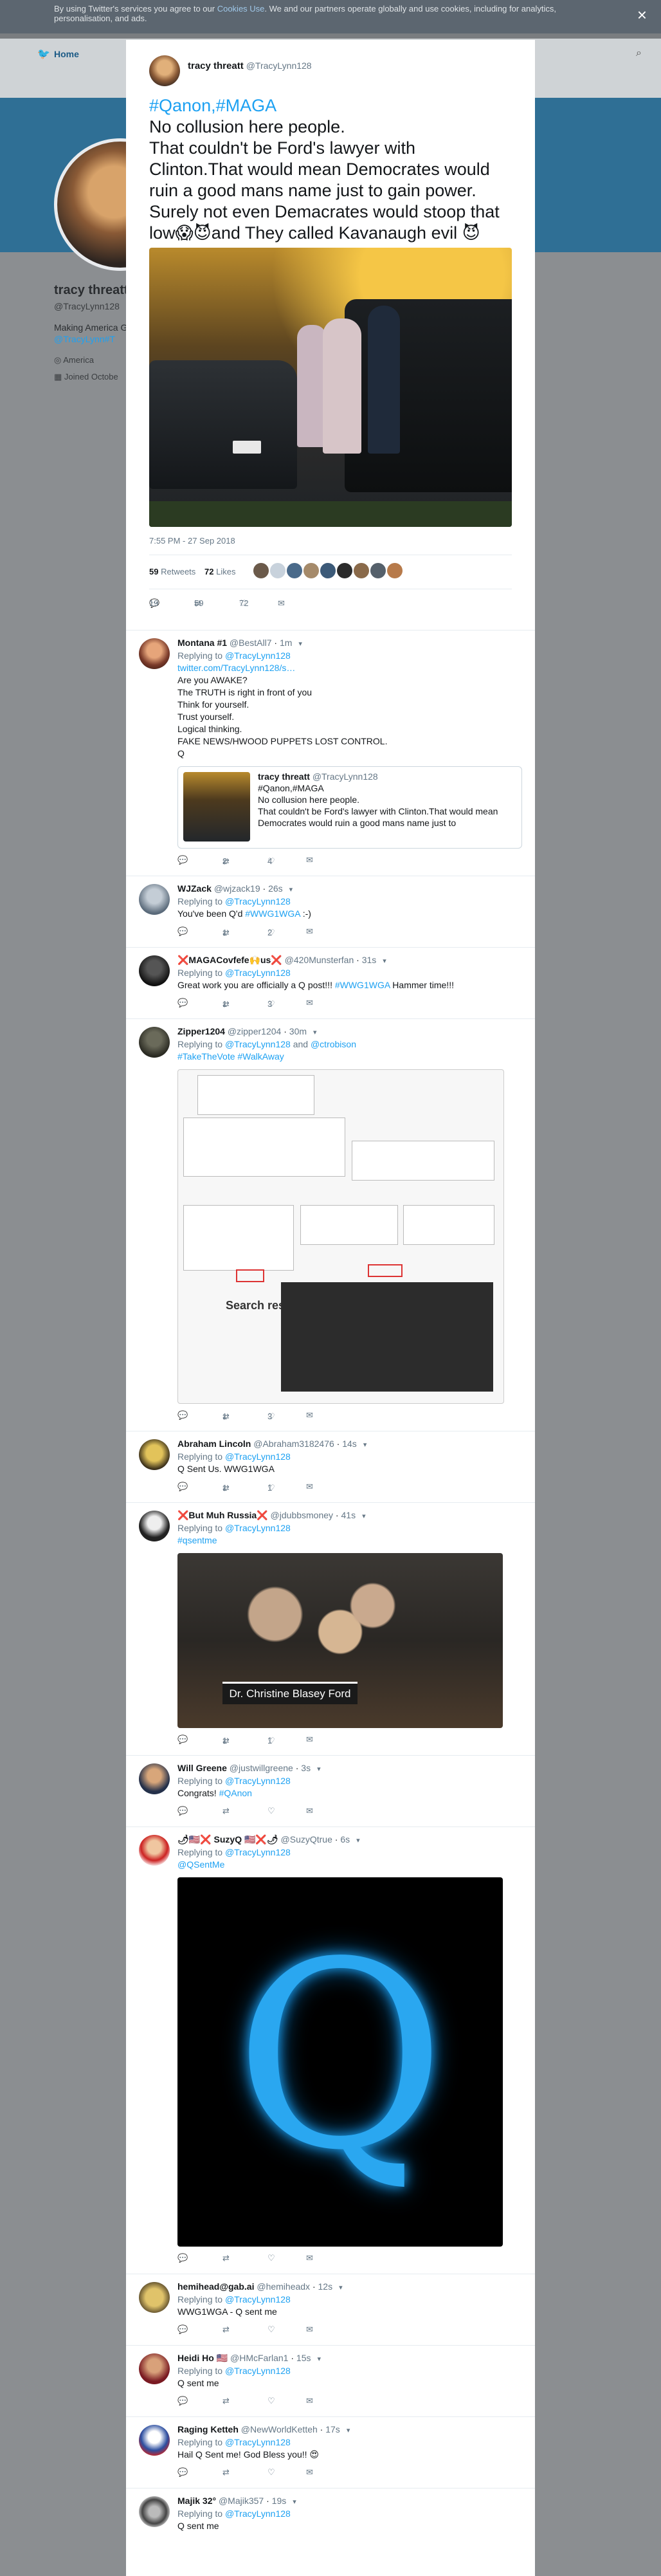  Describe the element at coordinates (306, 1768) in the screenshot. I see `reply-time: 3s` at that location.